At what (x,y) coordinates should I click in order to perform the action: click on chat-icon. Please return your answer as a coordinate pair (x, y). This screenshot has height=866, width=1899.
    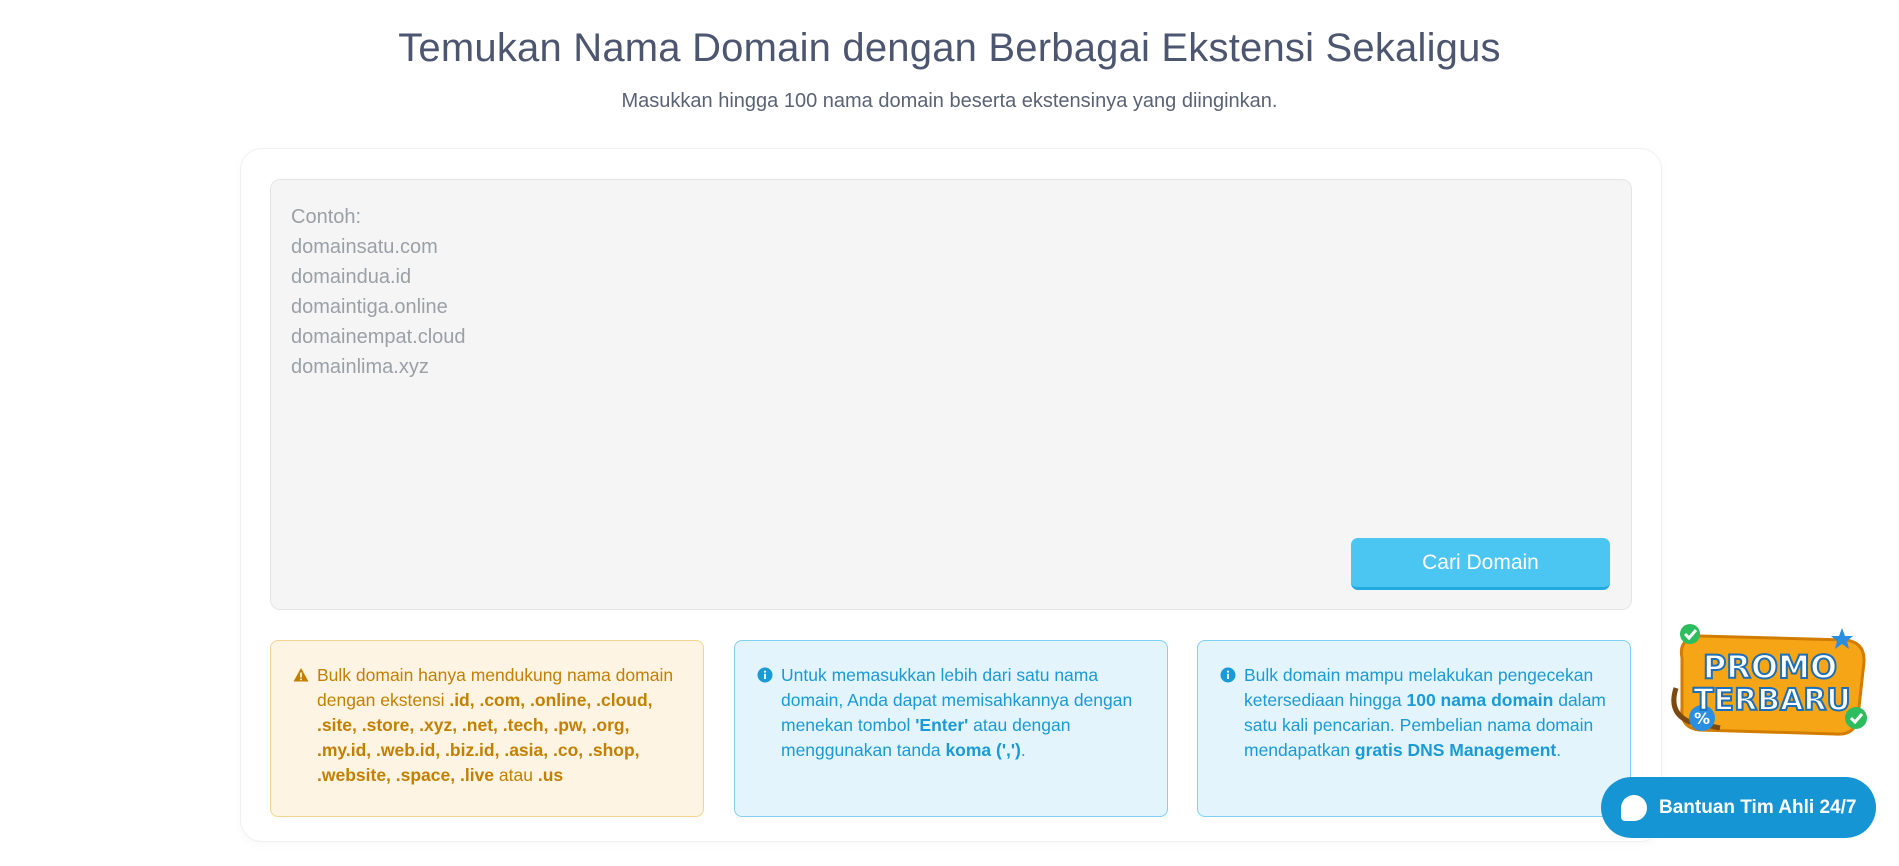
    Looking at the image, I should click on (1634, 807).